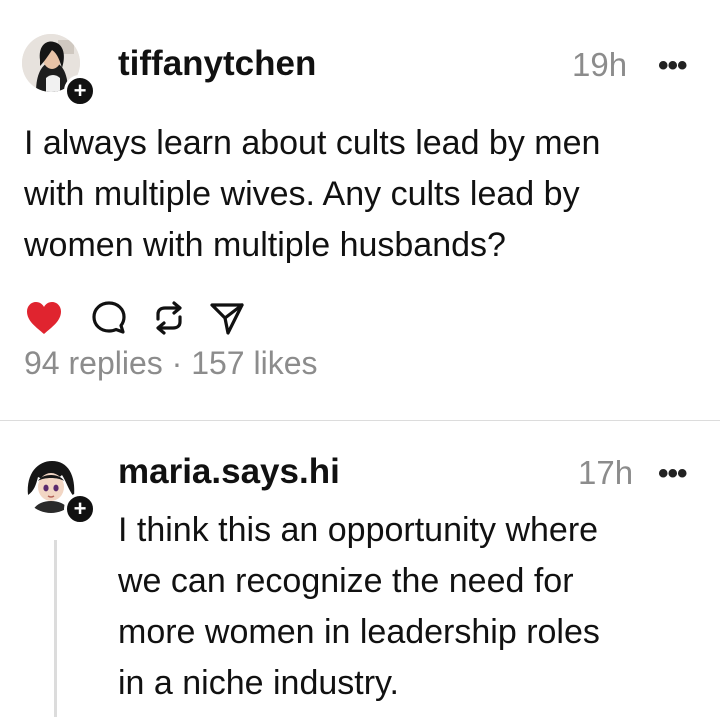 Image resolution: width=720 pixels, height=717 pixels. Describe the element at coordinates (44, 318) in the screenshot. I see `heart-icon` at that location.